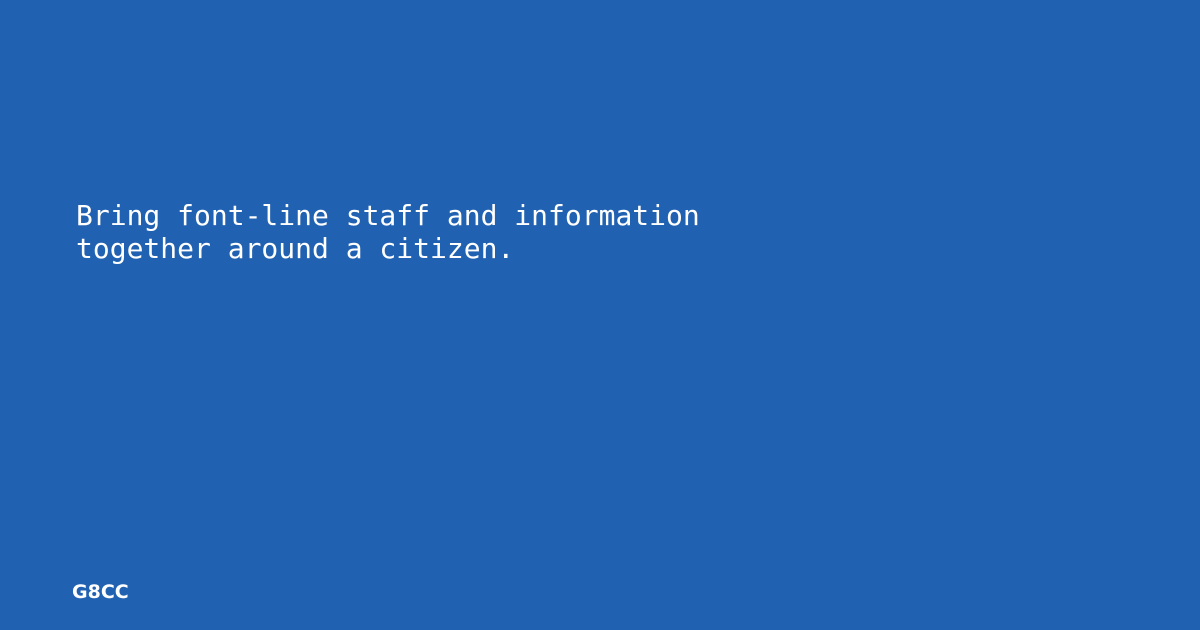  Describe the element at coordinates (388, 215) in the screenshot. I see `tagline-line-1: Bring font-line staff and information` at that location.